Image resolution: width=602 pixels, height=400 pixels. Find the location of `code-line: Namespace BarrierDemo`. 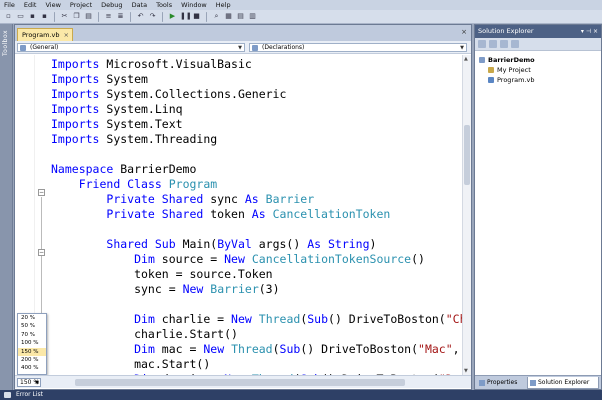

code-line: Namespace BarrierDemo is located at coordinates (257, 169).